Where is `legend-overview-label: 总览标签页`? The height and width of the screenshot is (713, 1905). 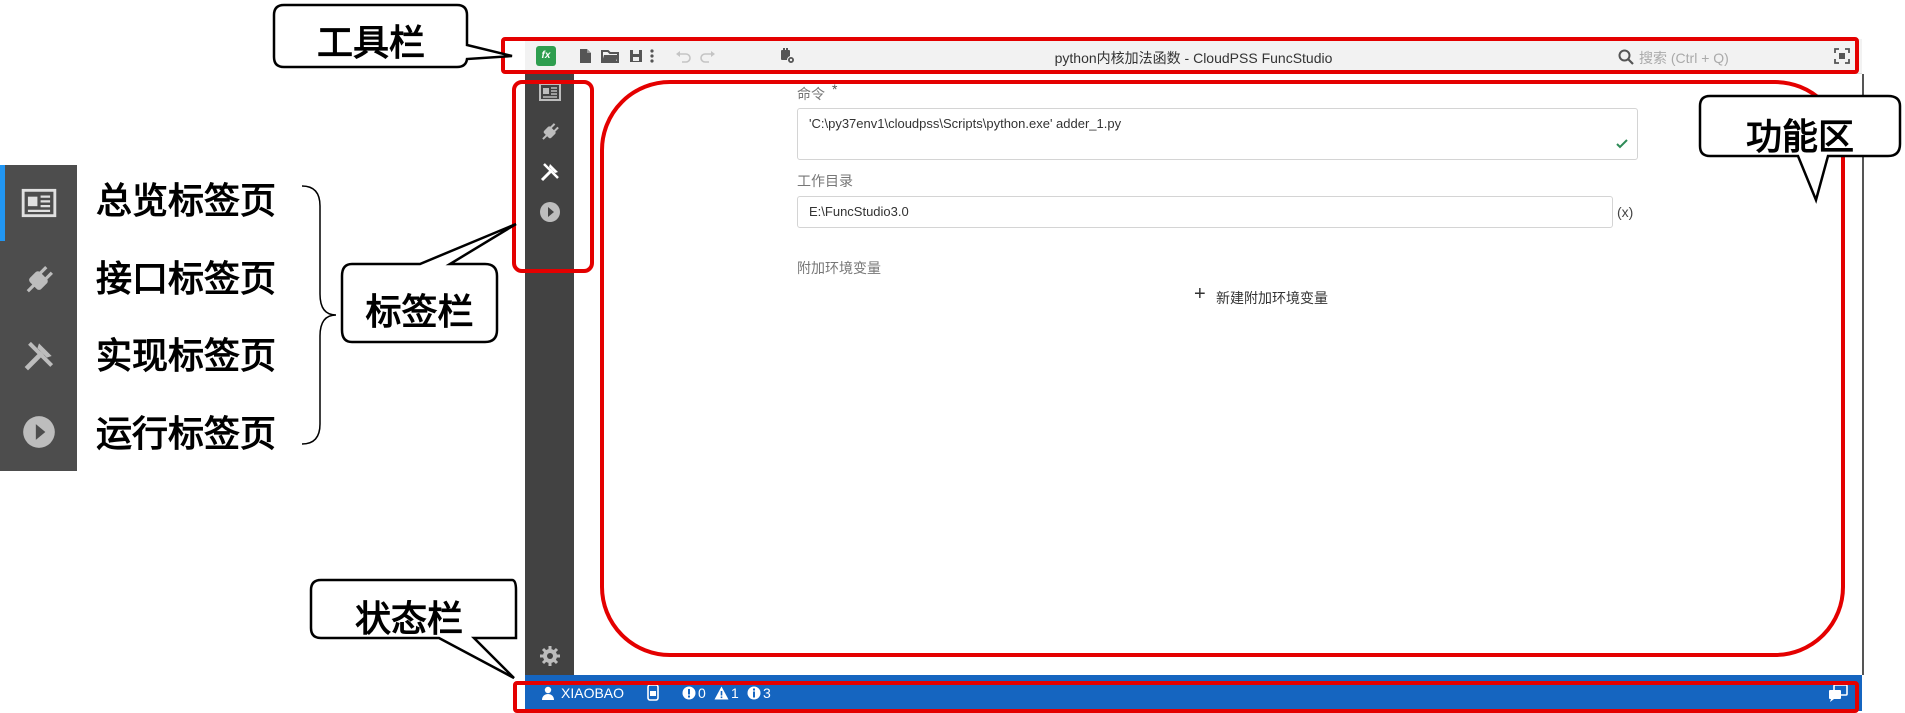
legend-overview-label: 总览标签页 is located at coordinates (186, 201).